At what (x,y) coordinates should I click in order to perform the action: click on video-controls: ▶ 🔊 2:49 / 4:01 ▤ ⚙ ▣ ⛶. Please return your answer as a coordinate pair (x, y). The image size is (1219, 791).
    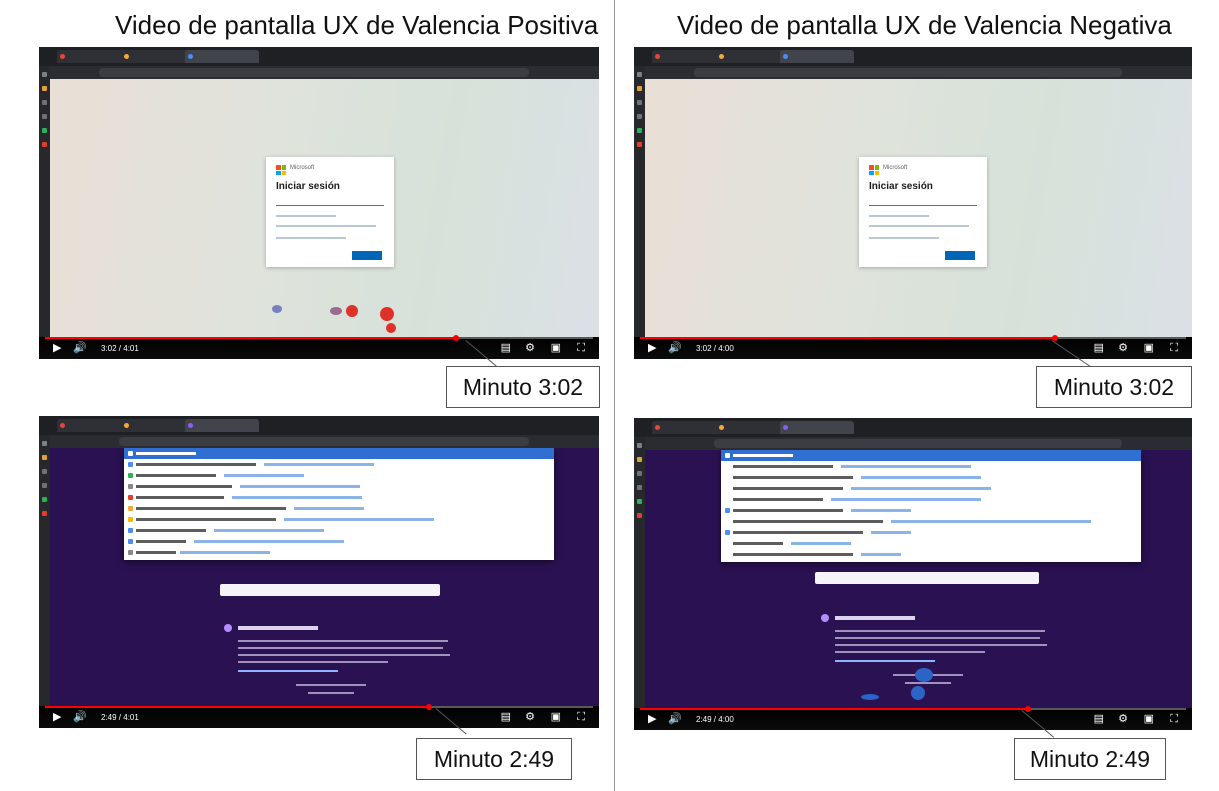
    Looking at the image, I should click on (319, 716).